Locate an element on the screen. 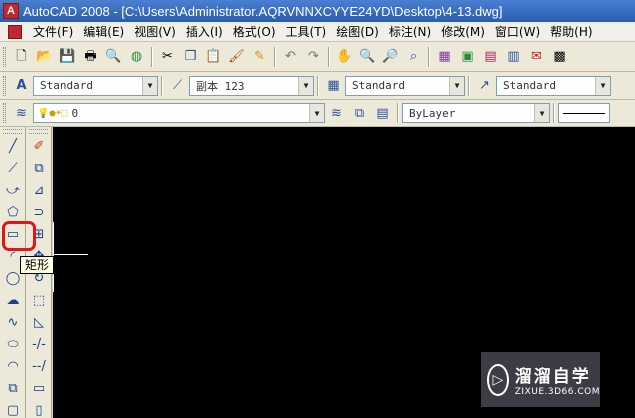 This screenshot has width=635, height=418. paste-icon: 📋 is located at coordinates (213, 56).